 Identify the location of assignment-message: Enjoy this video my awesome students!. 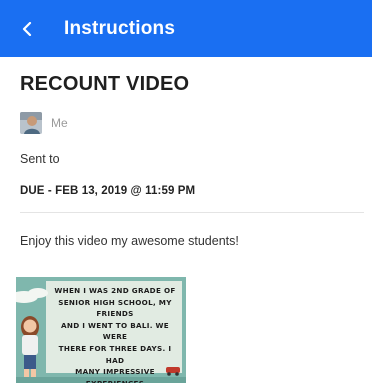
(129, 241).